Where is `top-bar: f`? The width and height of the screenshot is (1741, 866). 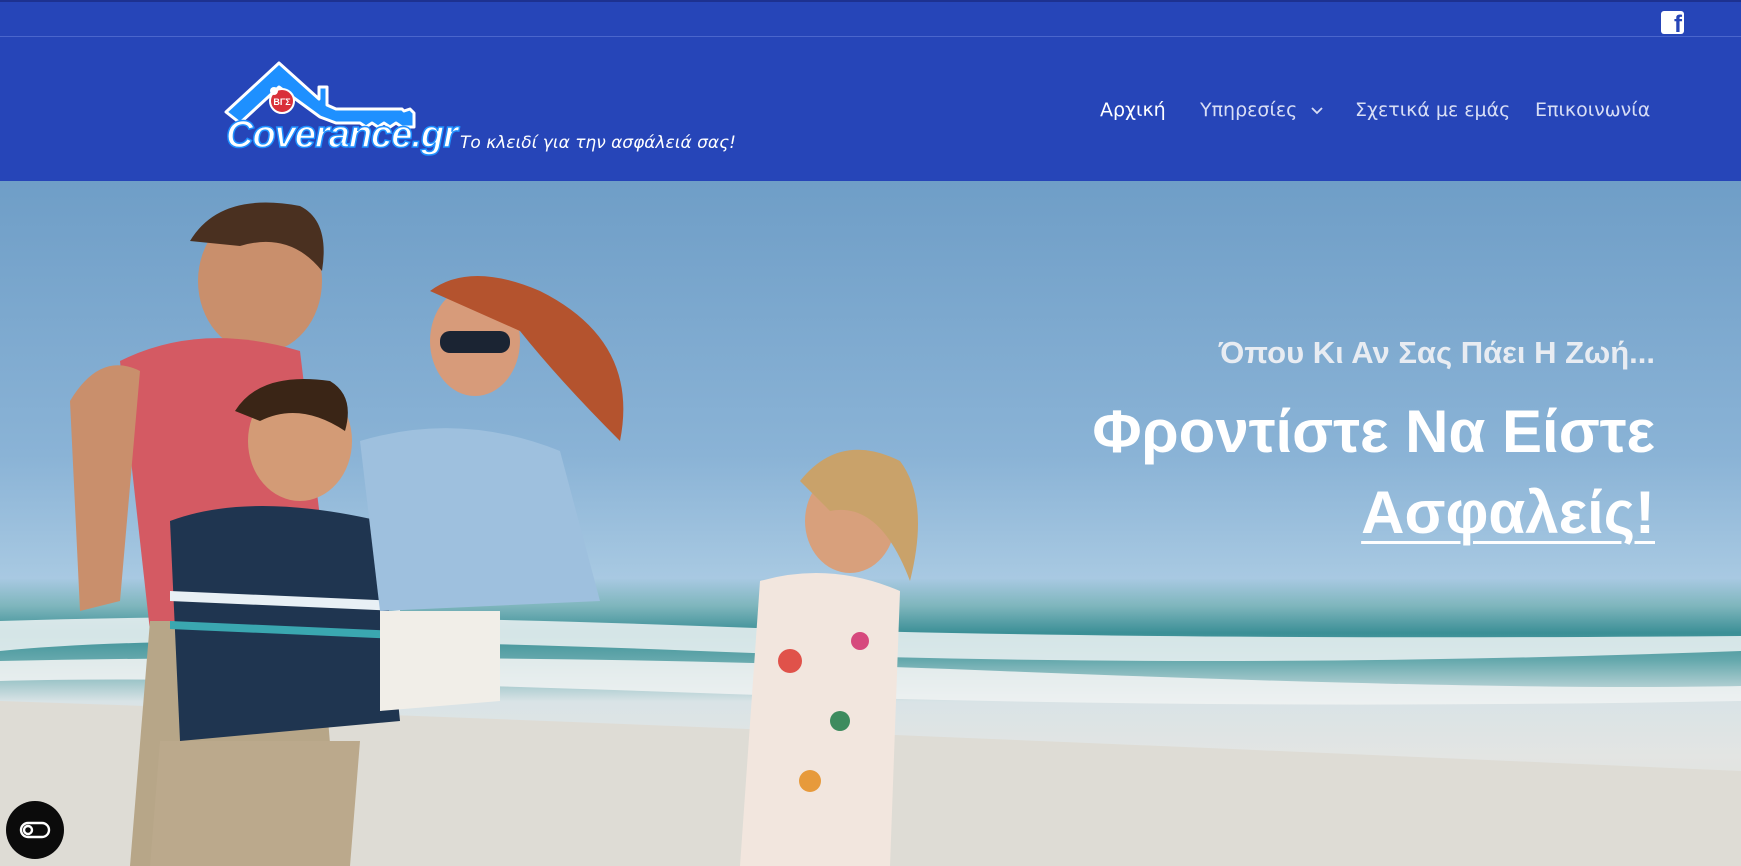 top-bar: f is located at coordinates (870, 18).